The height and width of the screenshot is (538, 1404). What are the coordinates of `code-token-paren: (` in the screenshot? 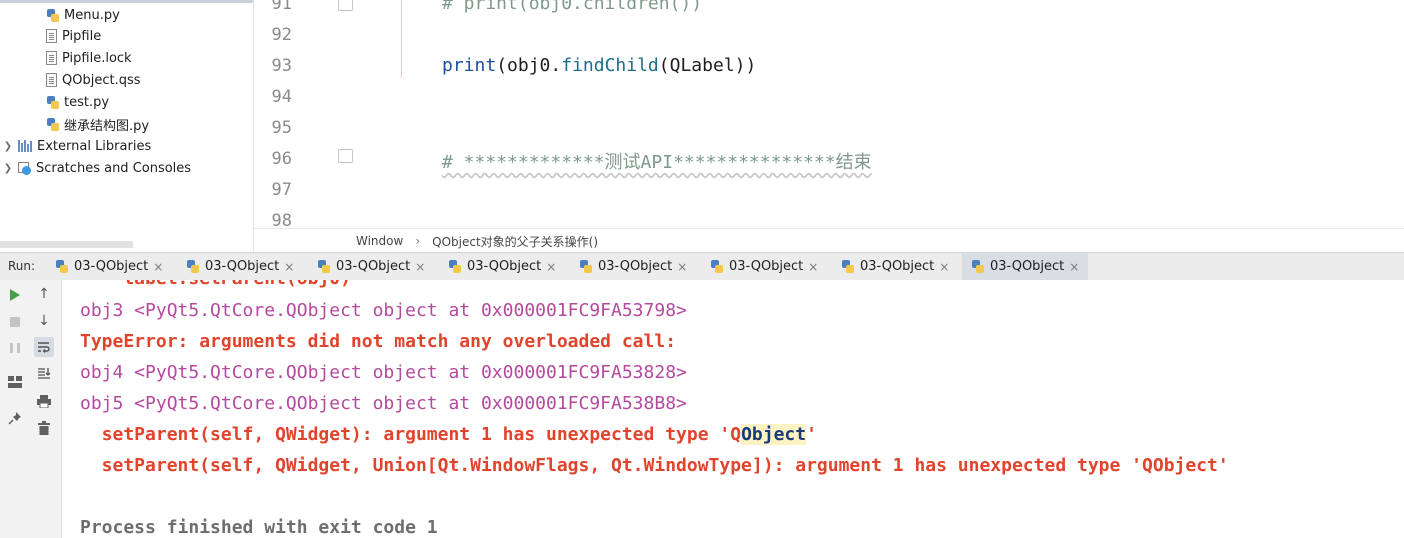 It's located at (502, 65).